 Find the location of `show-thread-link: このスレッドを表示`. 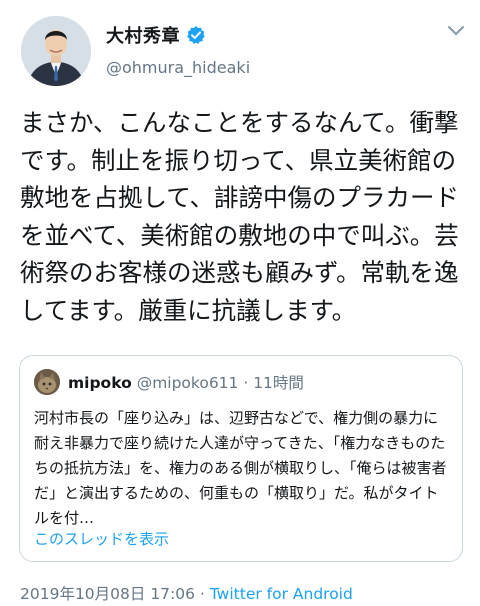

show-thread-link: このスレッドを表示 is located at coordinates (101, 538).